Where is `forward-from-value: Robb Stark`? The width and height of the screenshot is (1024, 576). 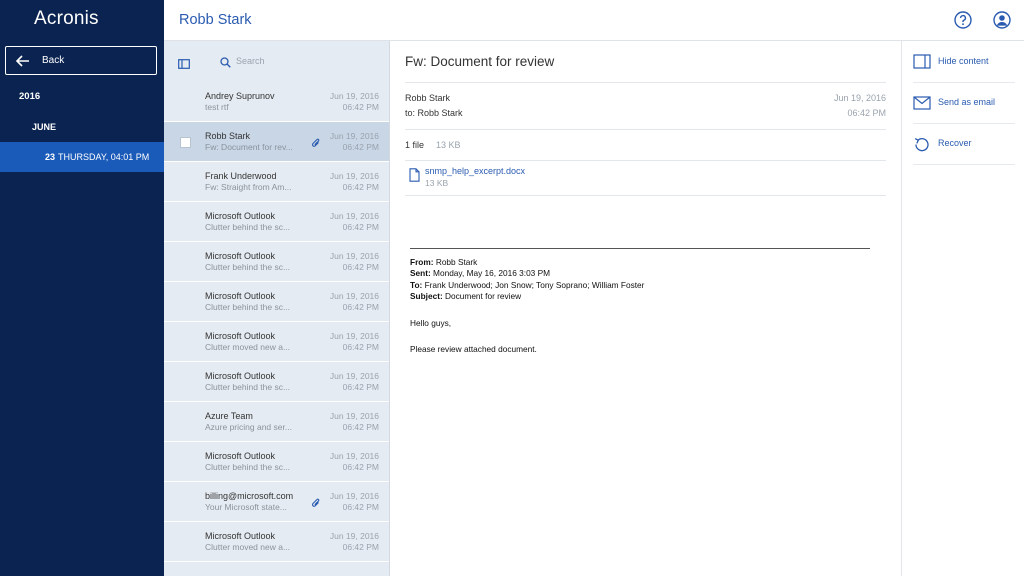 forward-from-value: Robb Stark is located at coordinates (455, 262).